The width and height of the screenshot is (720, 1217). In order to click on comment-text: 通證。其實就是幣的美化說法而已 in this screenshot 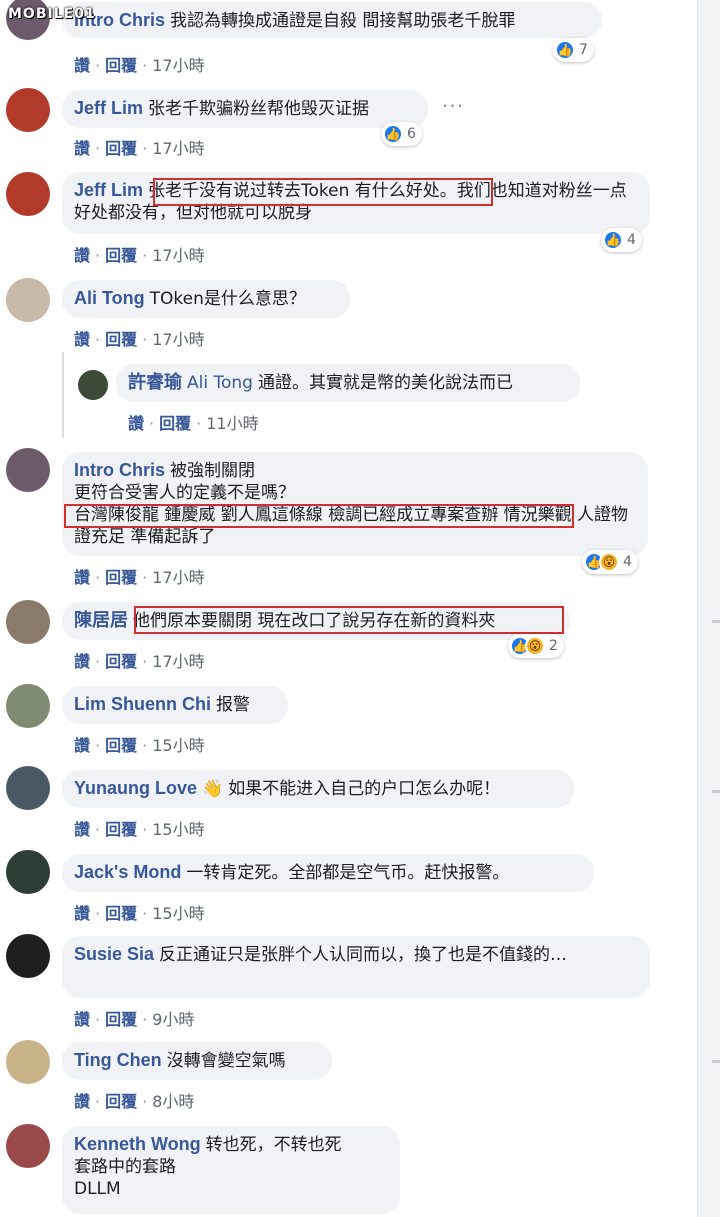, I will do `click(385, 383)`.